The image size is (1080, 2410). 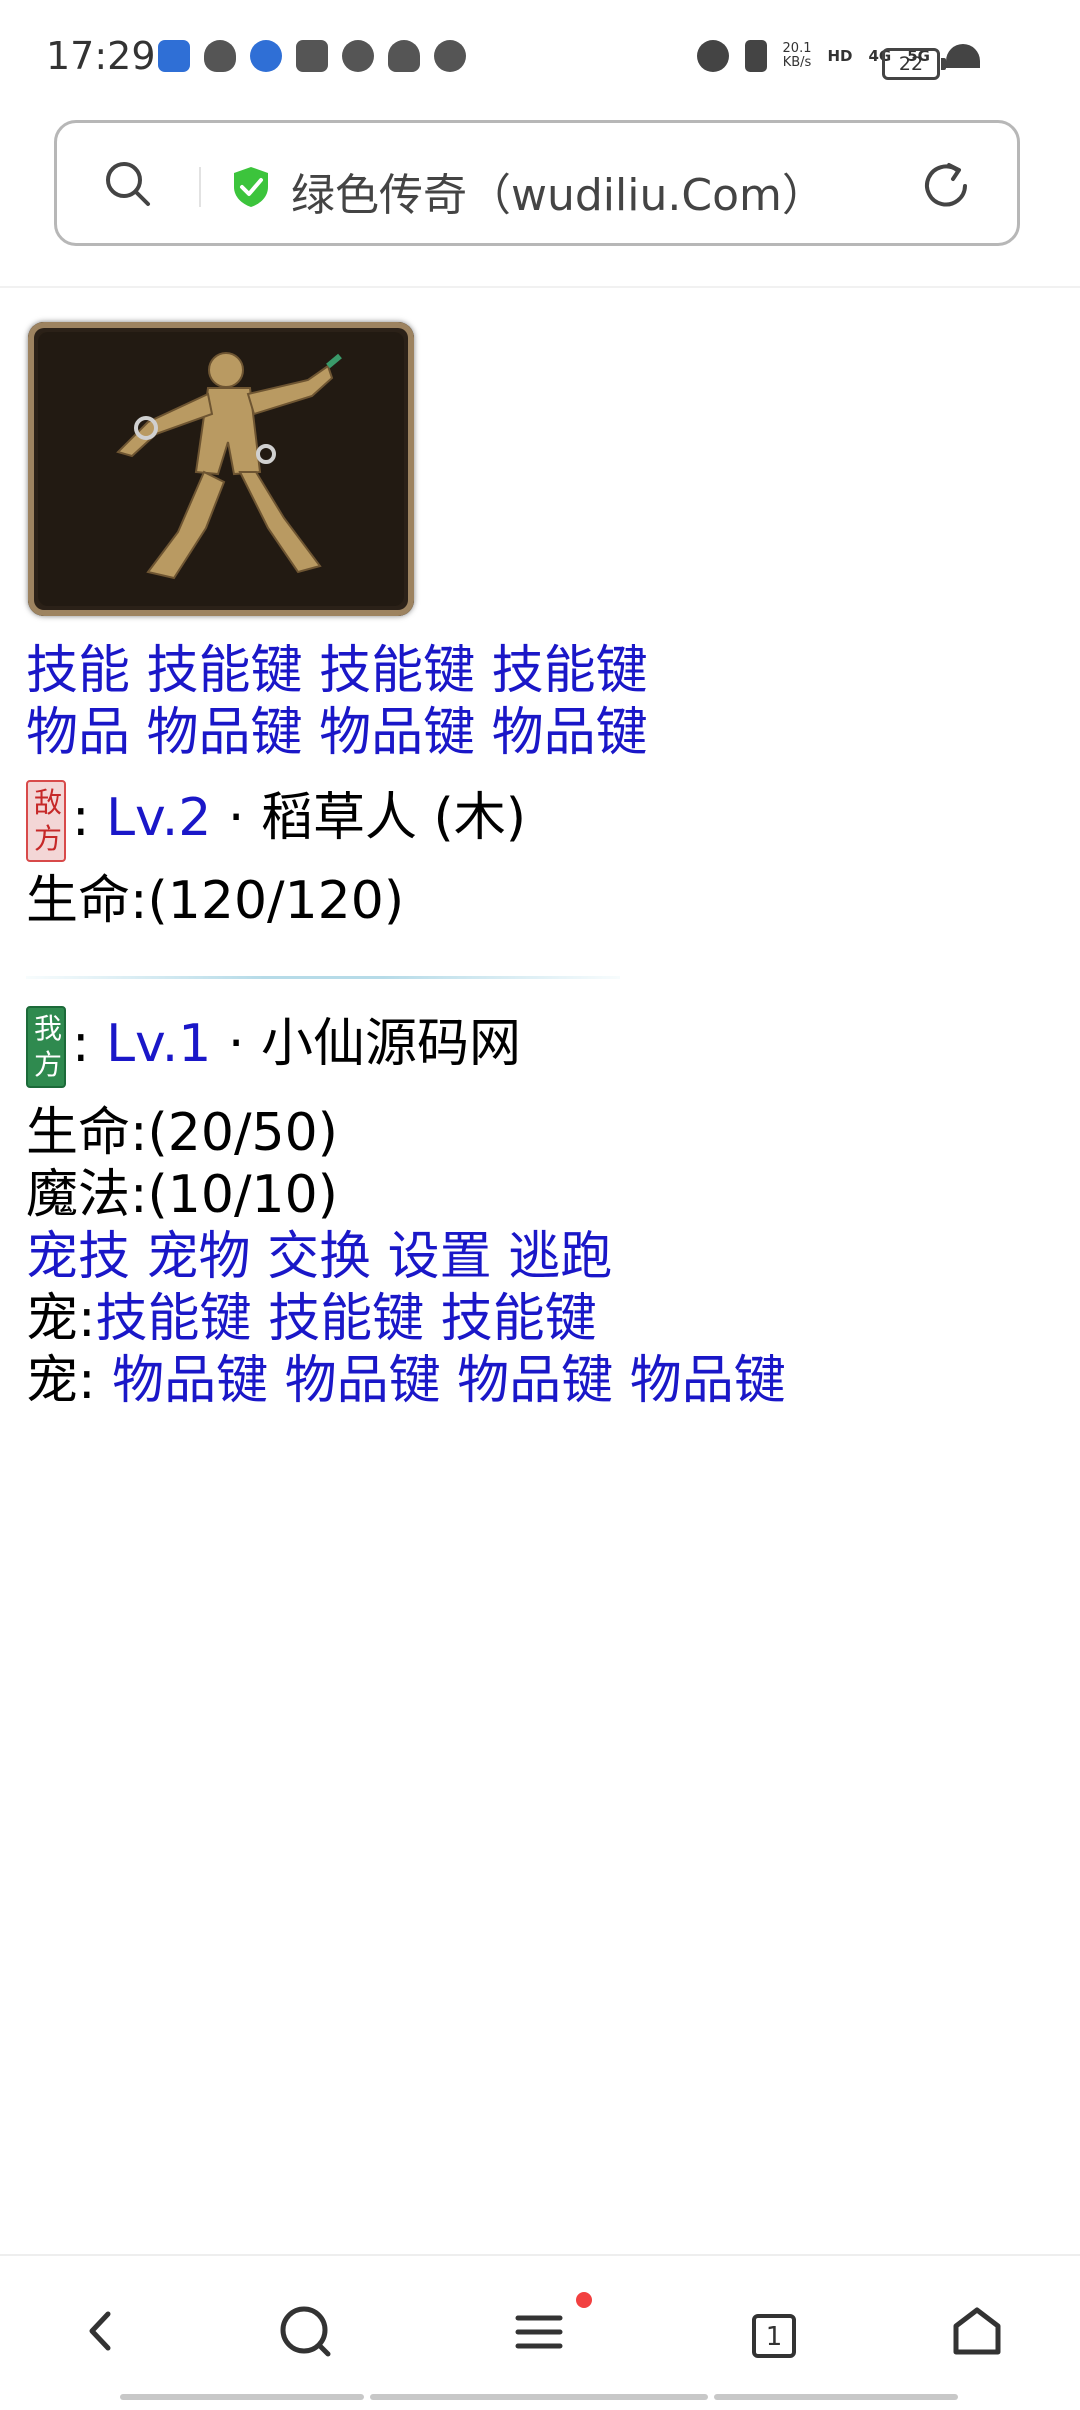 I want to click on settings-button: 设置, so click(x=440, y=1257).